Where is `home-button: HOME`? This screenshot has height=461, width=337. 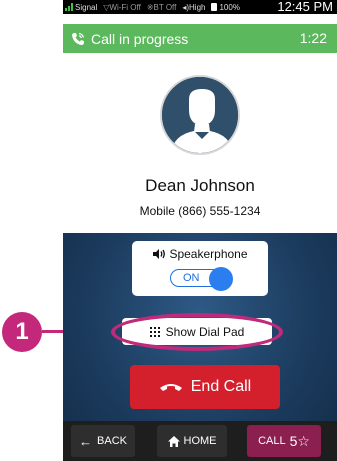 home-button: HOME is located at coordinates (192, 441).